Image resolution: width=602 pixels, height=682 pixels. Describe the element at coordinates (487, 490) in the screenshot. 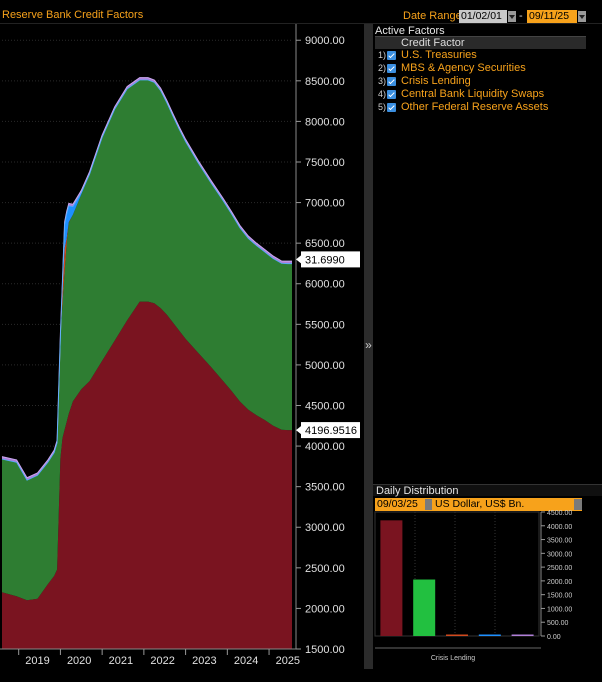

I see `distribution-heading: Daily Distribution` at that location.